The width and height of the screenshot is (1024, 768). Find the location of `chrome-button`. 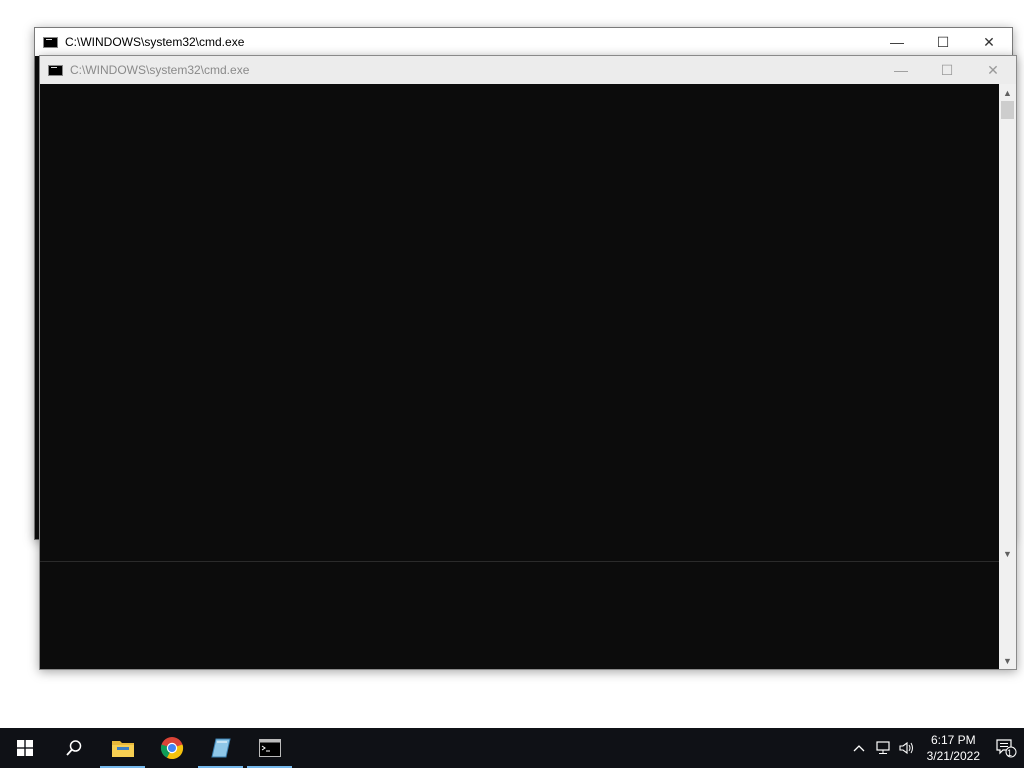

chrome-button is located at coordinates (171, 748).